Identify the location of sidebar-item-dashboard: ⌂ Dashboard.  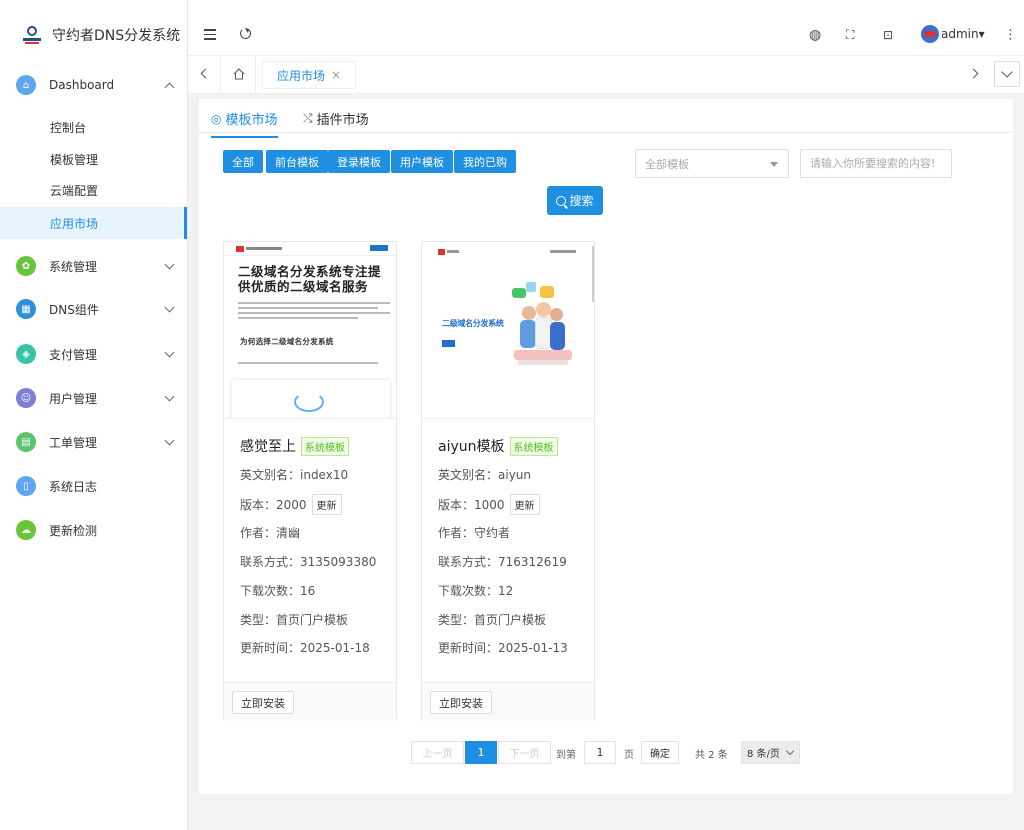
(93, 85).